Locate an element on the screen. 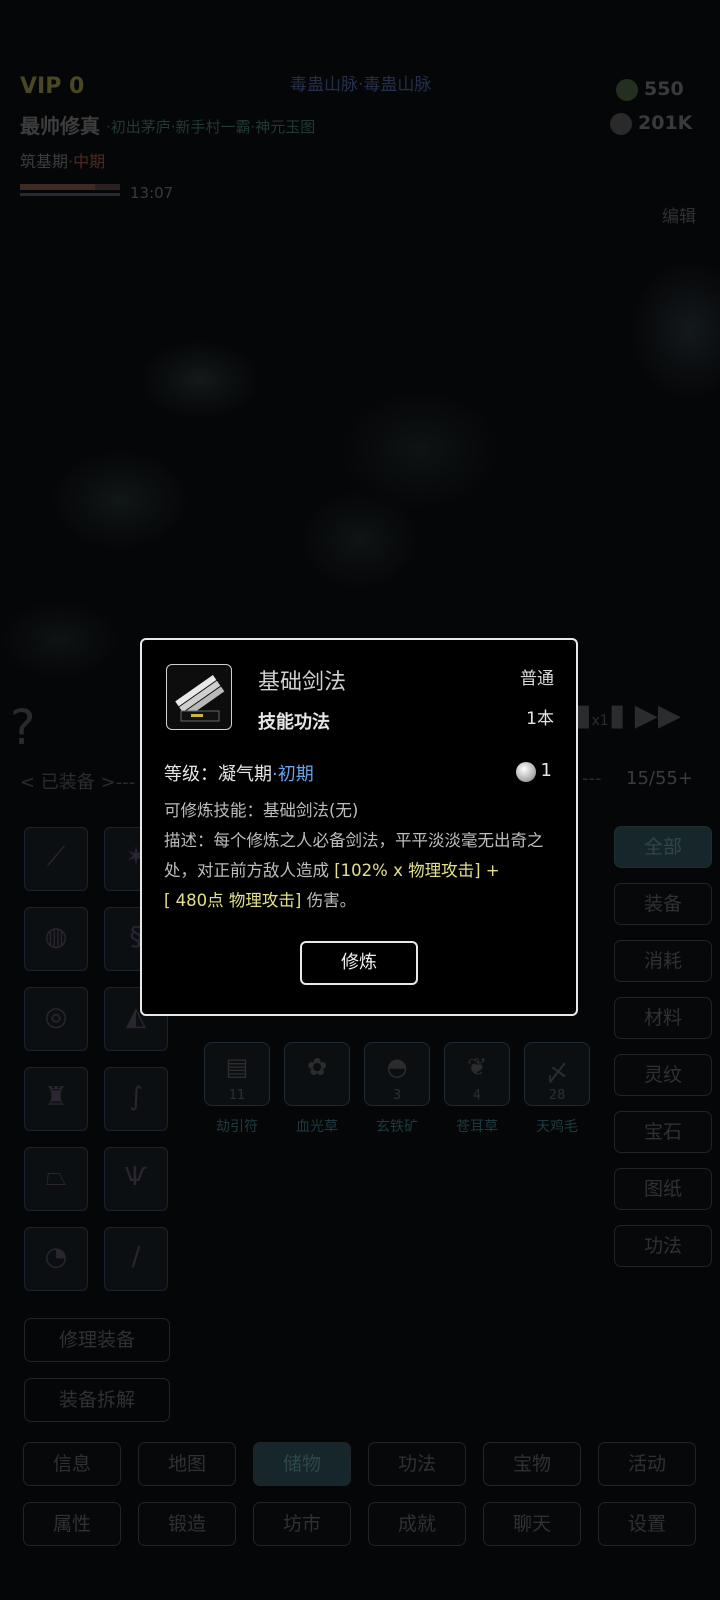 Image resolution: width=720 pixels, height=1600 pixels. skirt-icon: ⏢ is located at coordinates (56, 1177).